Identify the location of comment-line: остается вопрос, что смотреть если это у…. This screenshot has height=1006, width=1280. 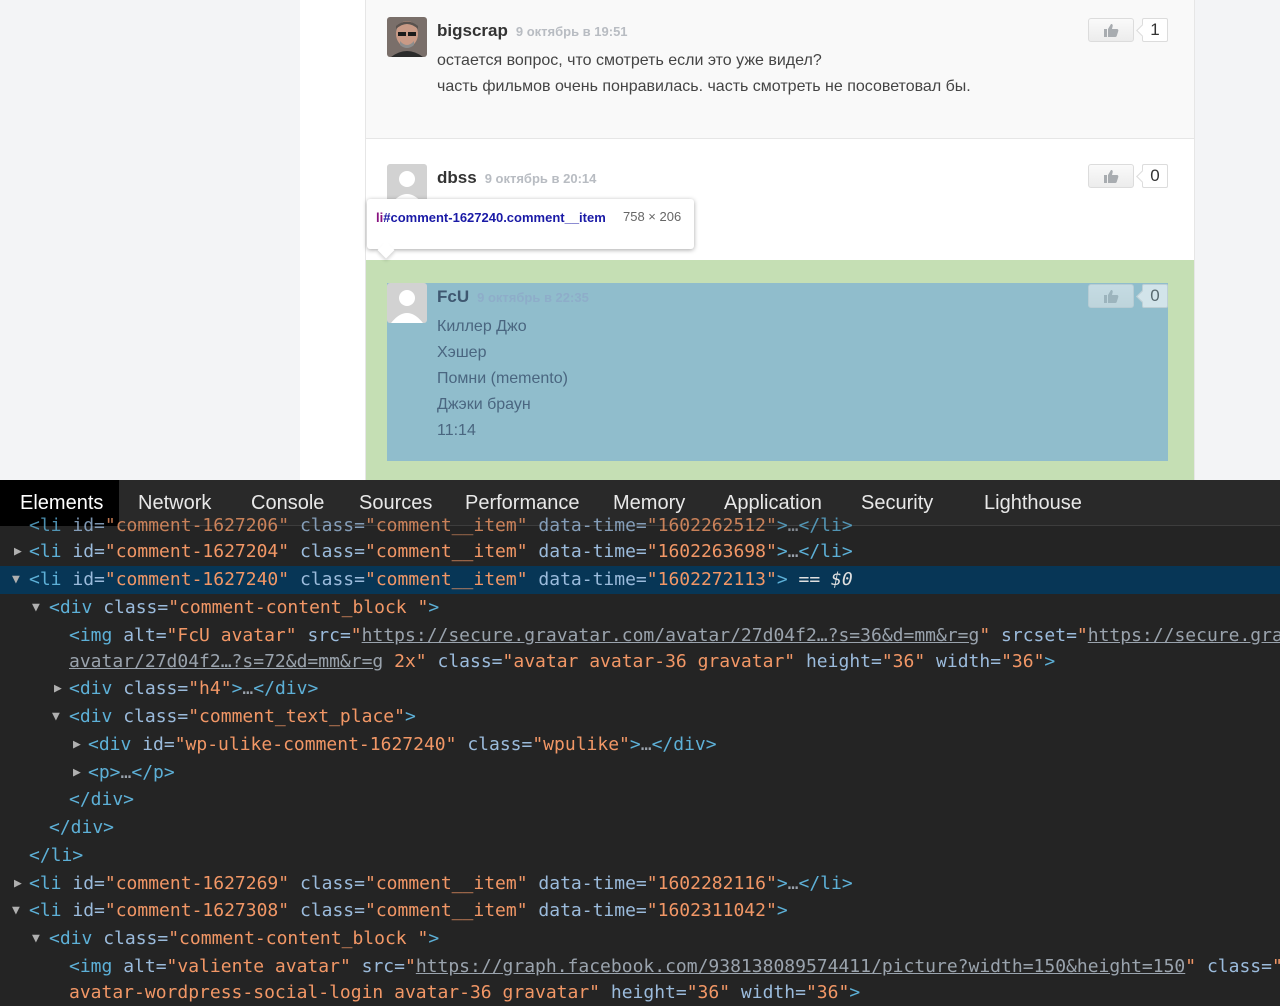
(629, 60).